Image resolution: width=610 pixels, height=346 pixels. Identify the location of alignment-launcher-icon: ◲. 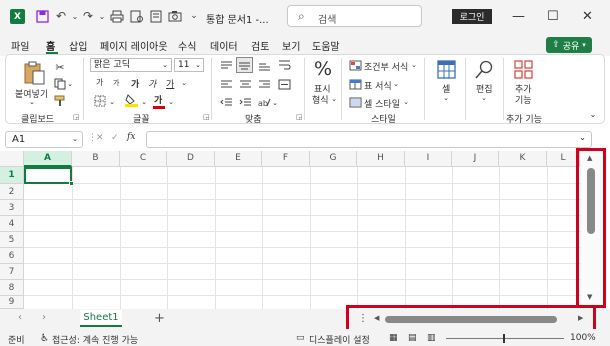
(299, 117).